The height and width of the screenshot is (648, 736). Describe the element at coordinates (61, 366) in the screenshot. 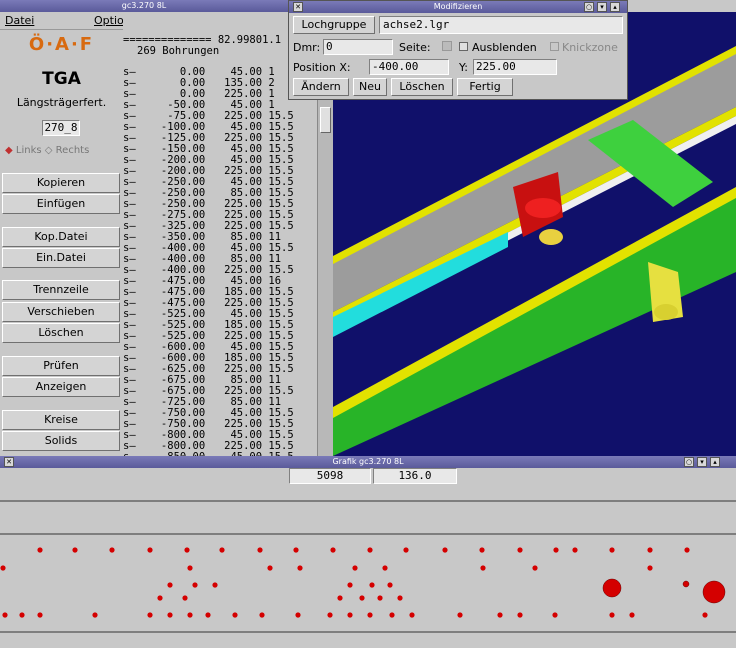

I see `pruefen-button: Prüfen` at that location.